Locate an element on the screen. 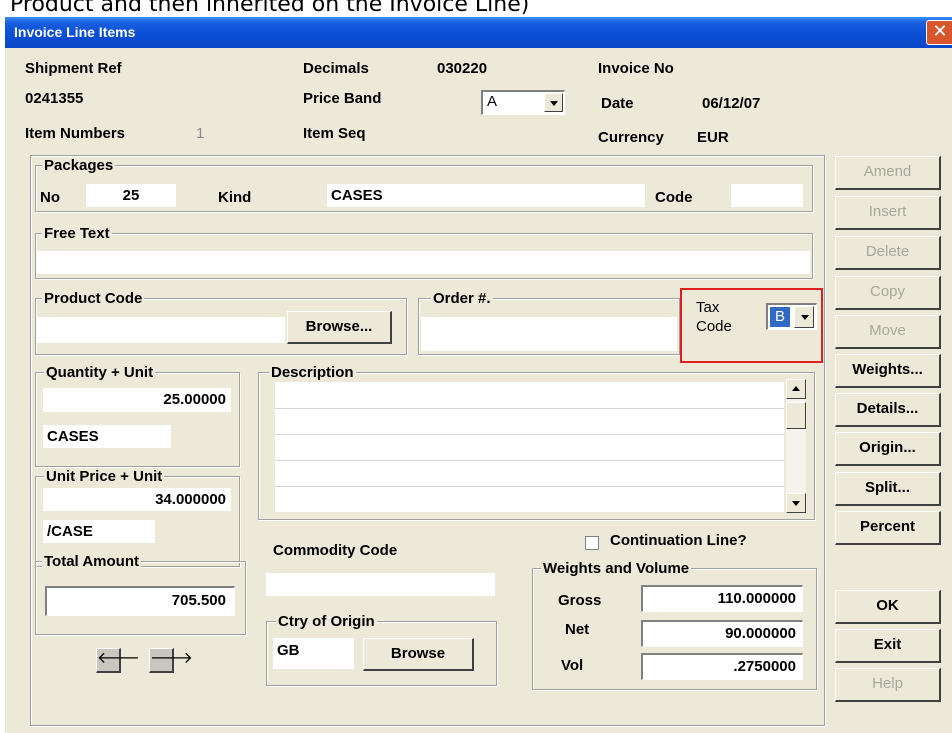 The width and height of the screenshot is (952, 733). copy-label: Copy is located at coordinates (887, 291).